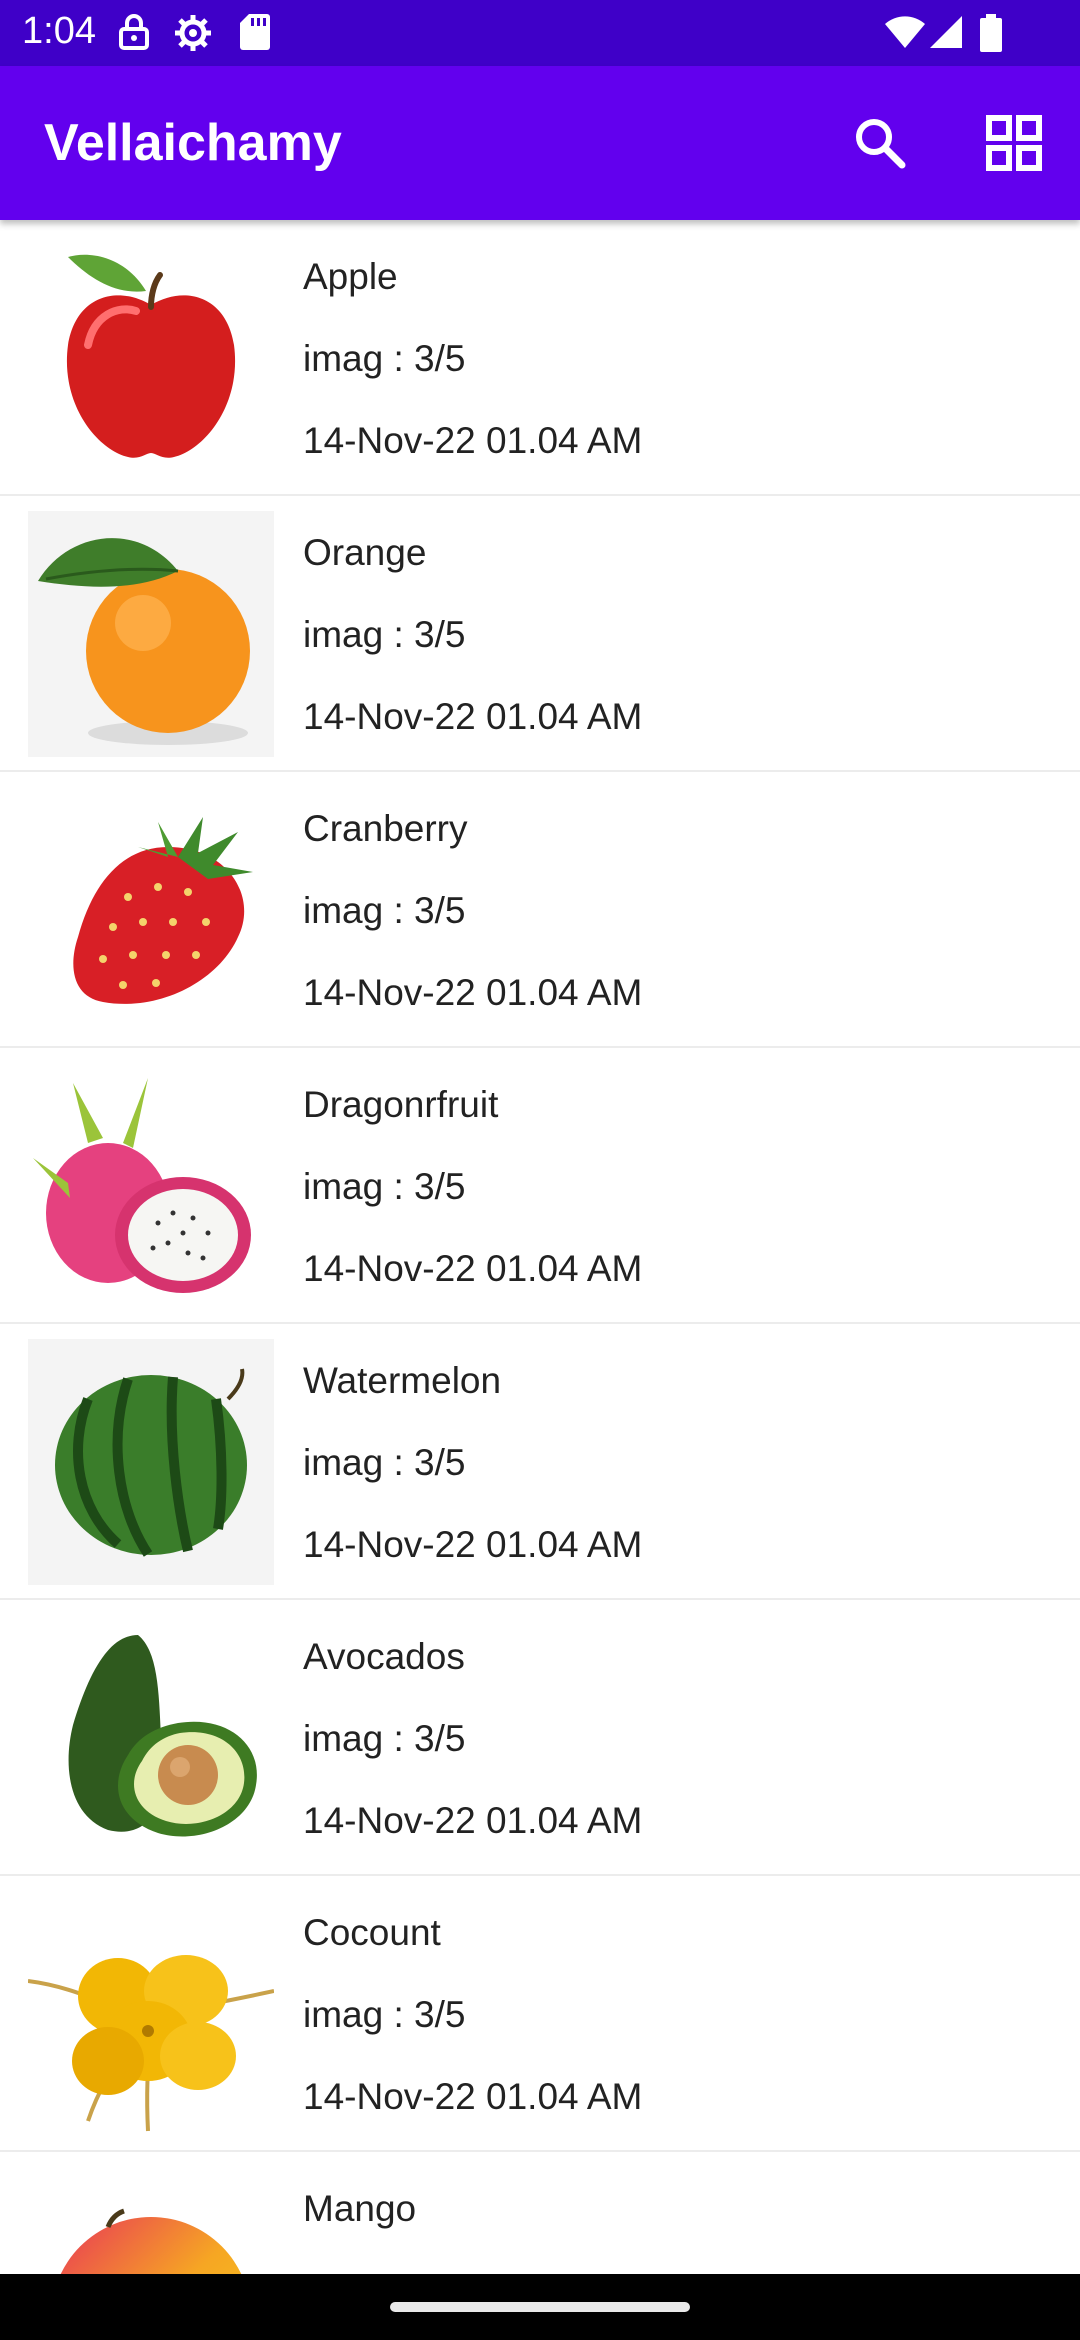 Image resolution: width=1080 pixels, height=2340 pixels. What do you see at coordinates (151, 1738) in the screenshot?
I see `avocado-image` at bounding box center [151, 1738].